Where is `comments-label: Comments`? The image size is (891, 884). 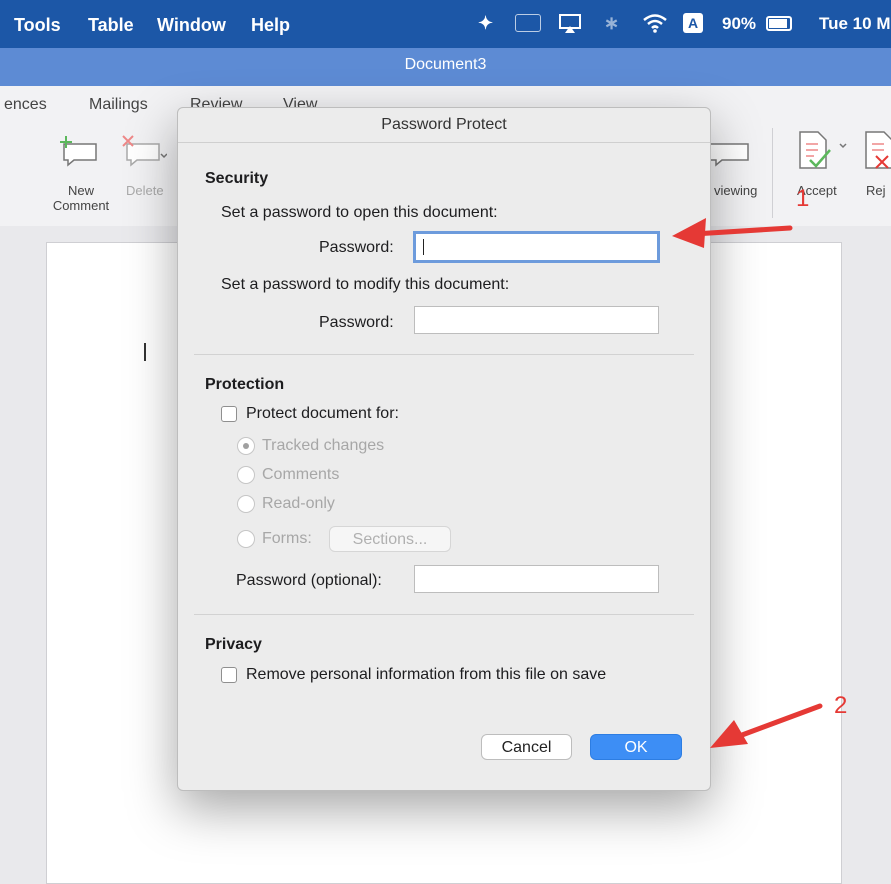
comments-label: Comments is located at coordinates (301, 474).